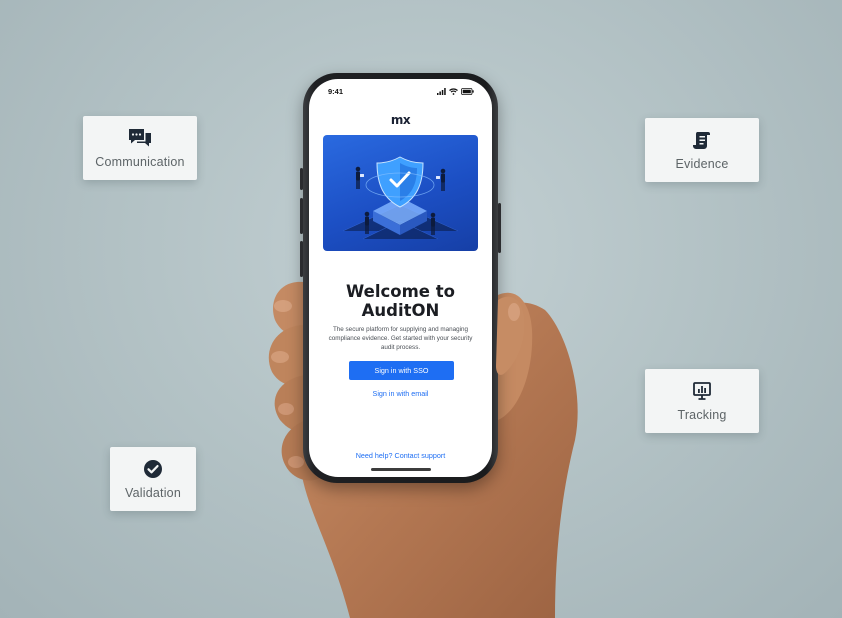 The width and height of the screenshot is (842, 618). Describe the element at coordinates (140, 148) in the screenshot. I see `communication-card: Communication` at that location.